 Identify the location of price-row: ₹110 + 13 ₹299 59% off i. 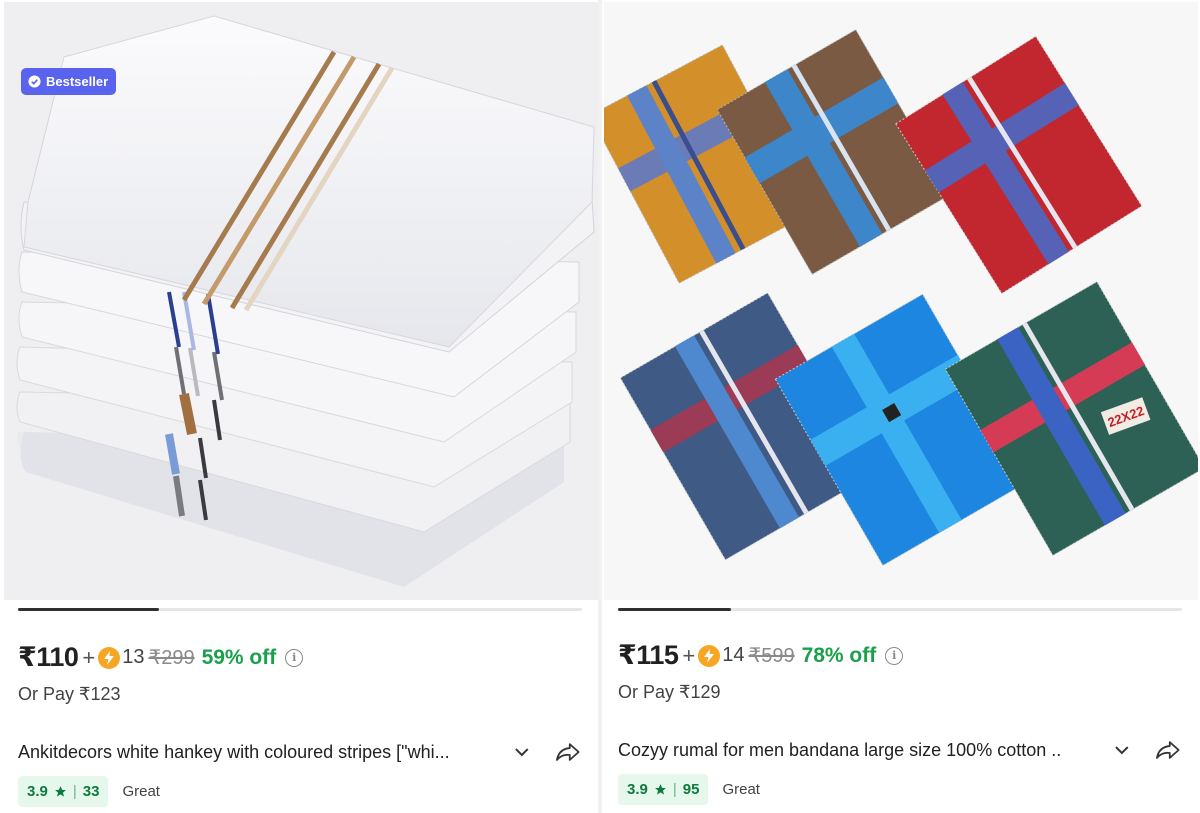
(161, 657).